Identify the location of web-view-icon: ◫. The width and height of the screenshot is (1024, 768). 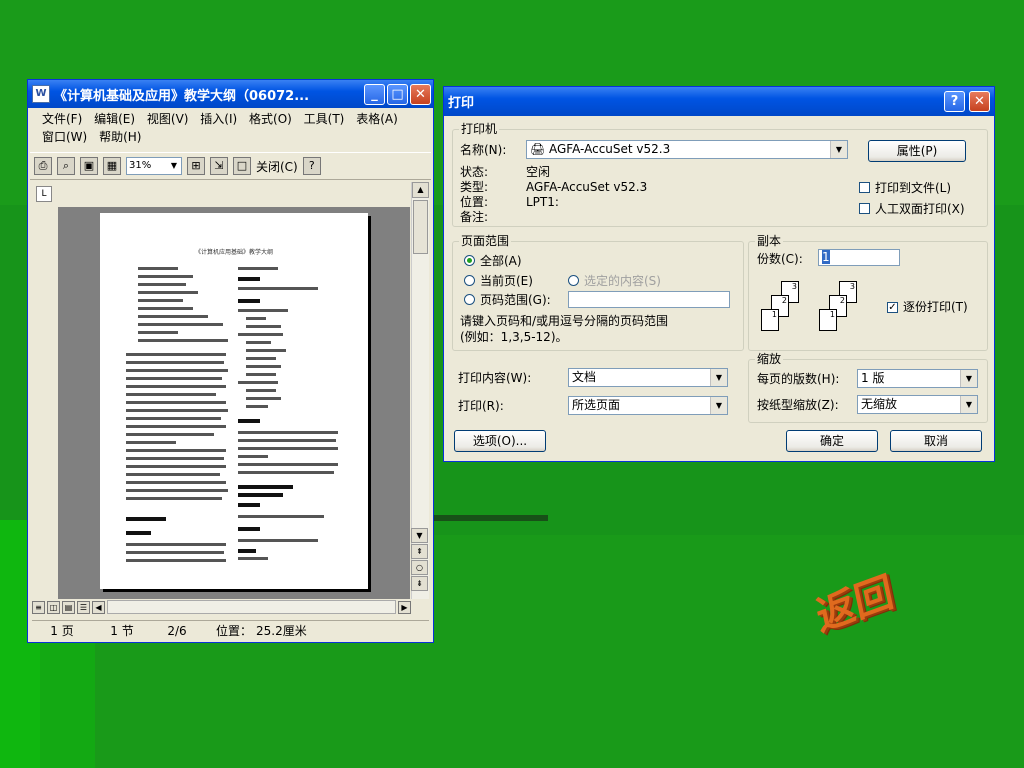
(53, 607).